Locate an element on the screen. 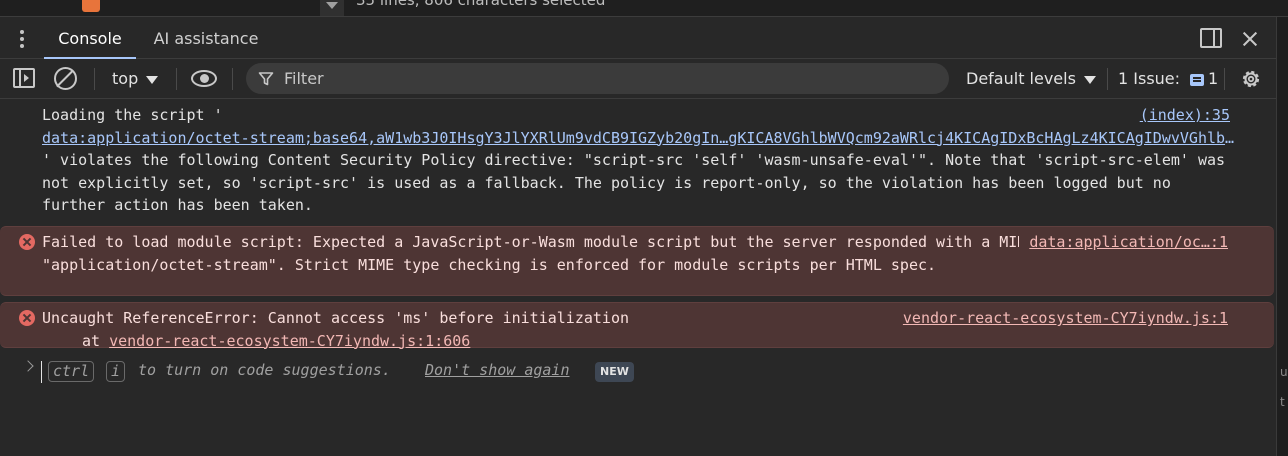 The image size is (1288, 456). clear-console-icon is located at coordinates (65, 78).